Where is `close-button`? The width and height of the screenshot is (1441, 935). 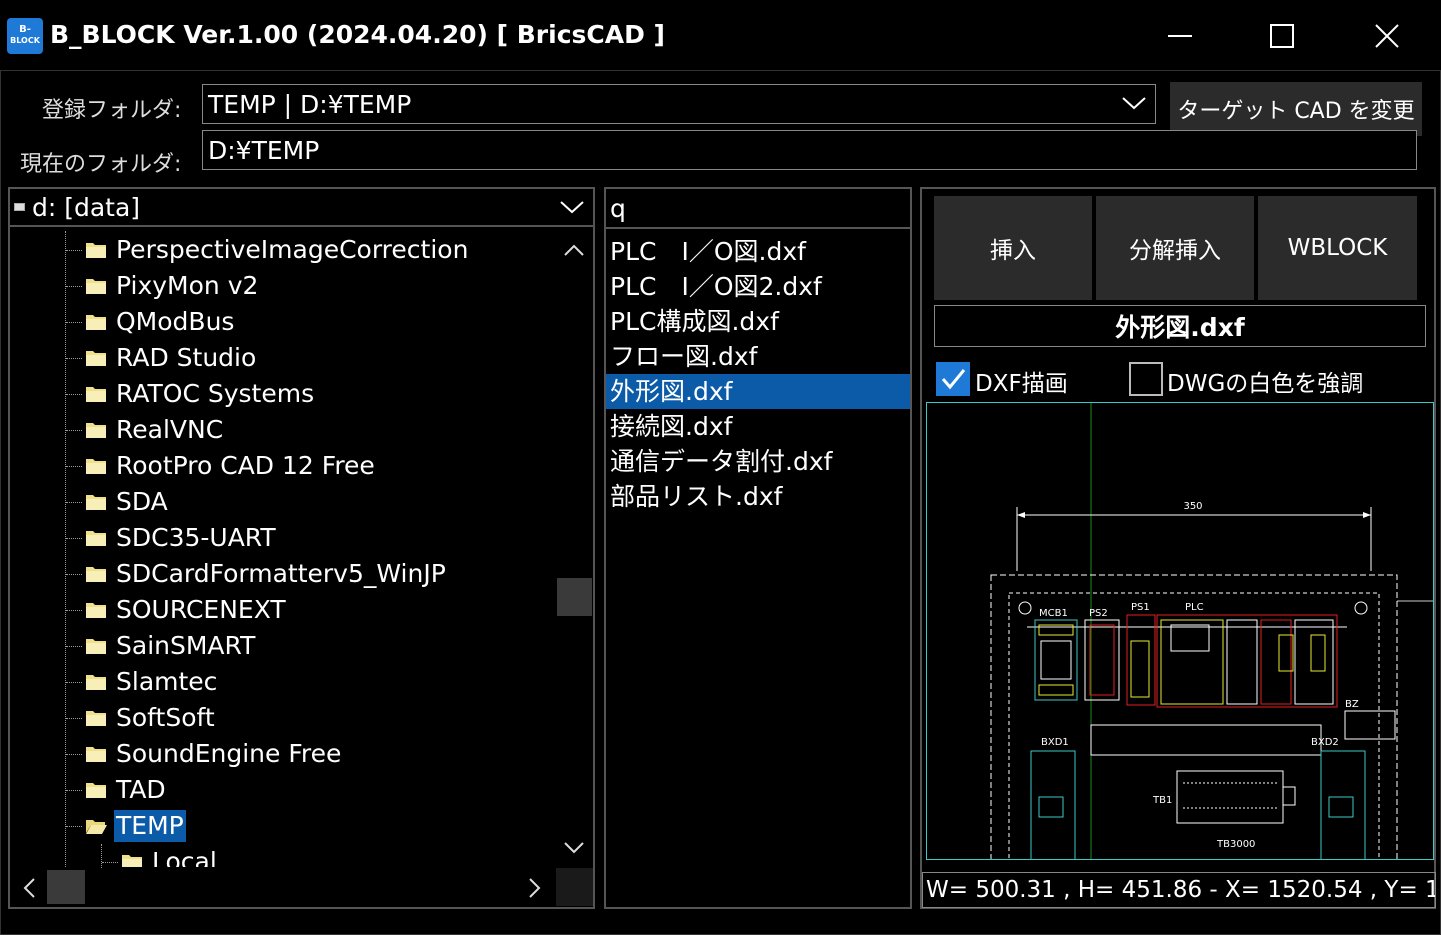 close-button is located at coordinates (1387, 36).